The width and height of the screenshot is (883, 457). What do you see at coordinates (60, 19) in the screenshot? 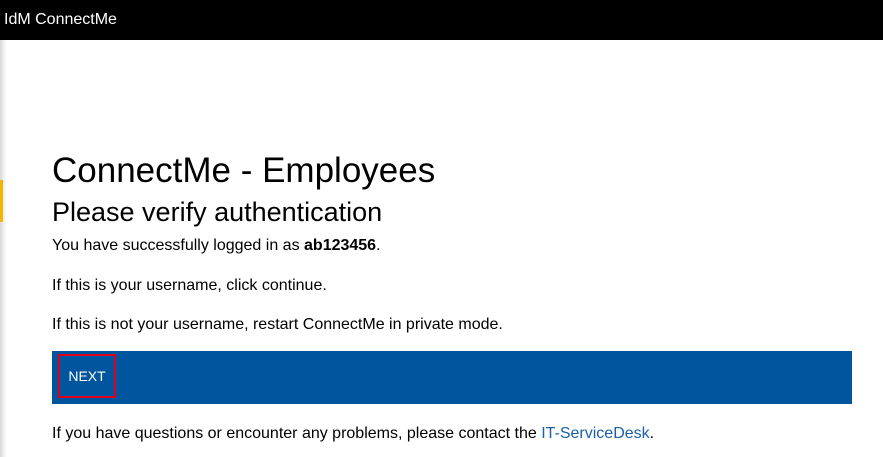
I see `app-title: IdM ConnectMe` at bounding box center [60, 19].